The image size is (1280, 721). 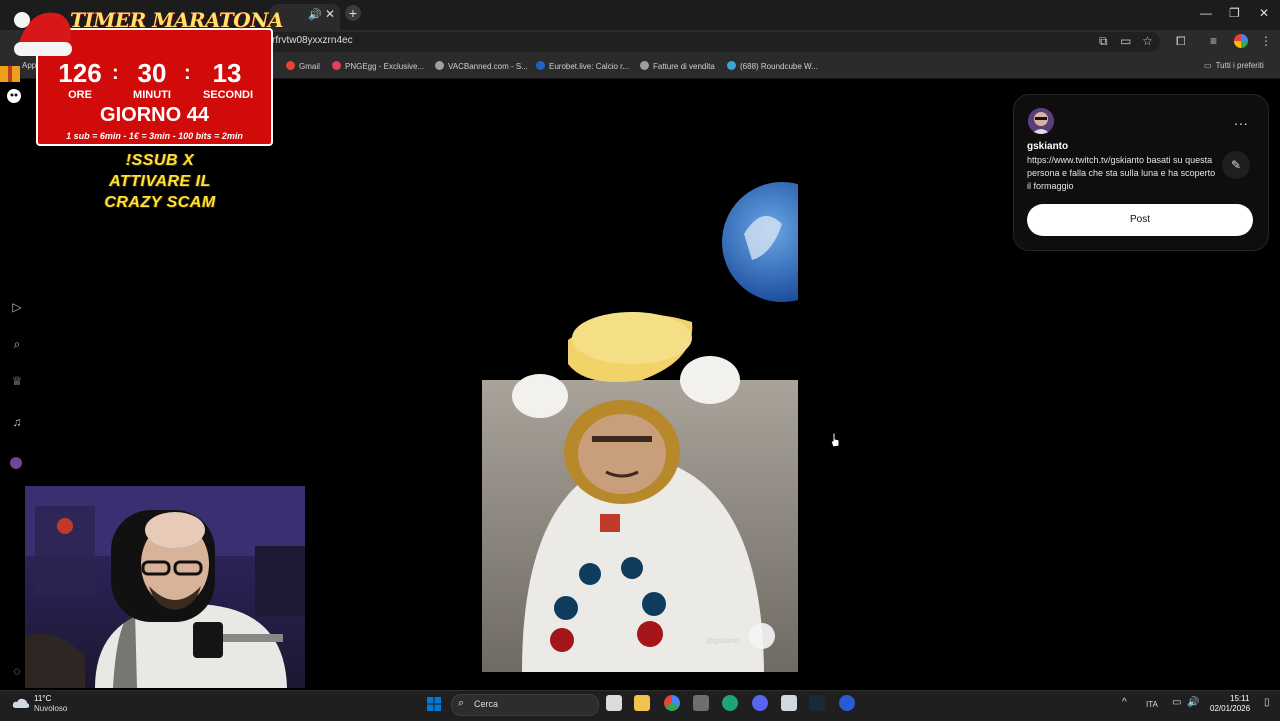 What do you see at coordinates (303, 66) in the screenshot?
I see `bookmark-gmail: Gmail` at bounding box center [303, 66].